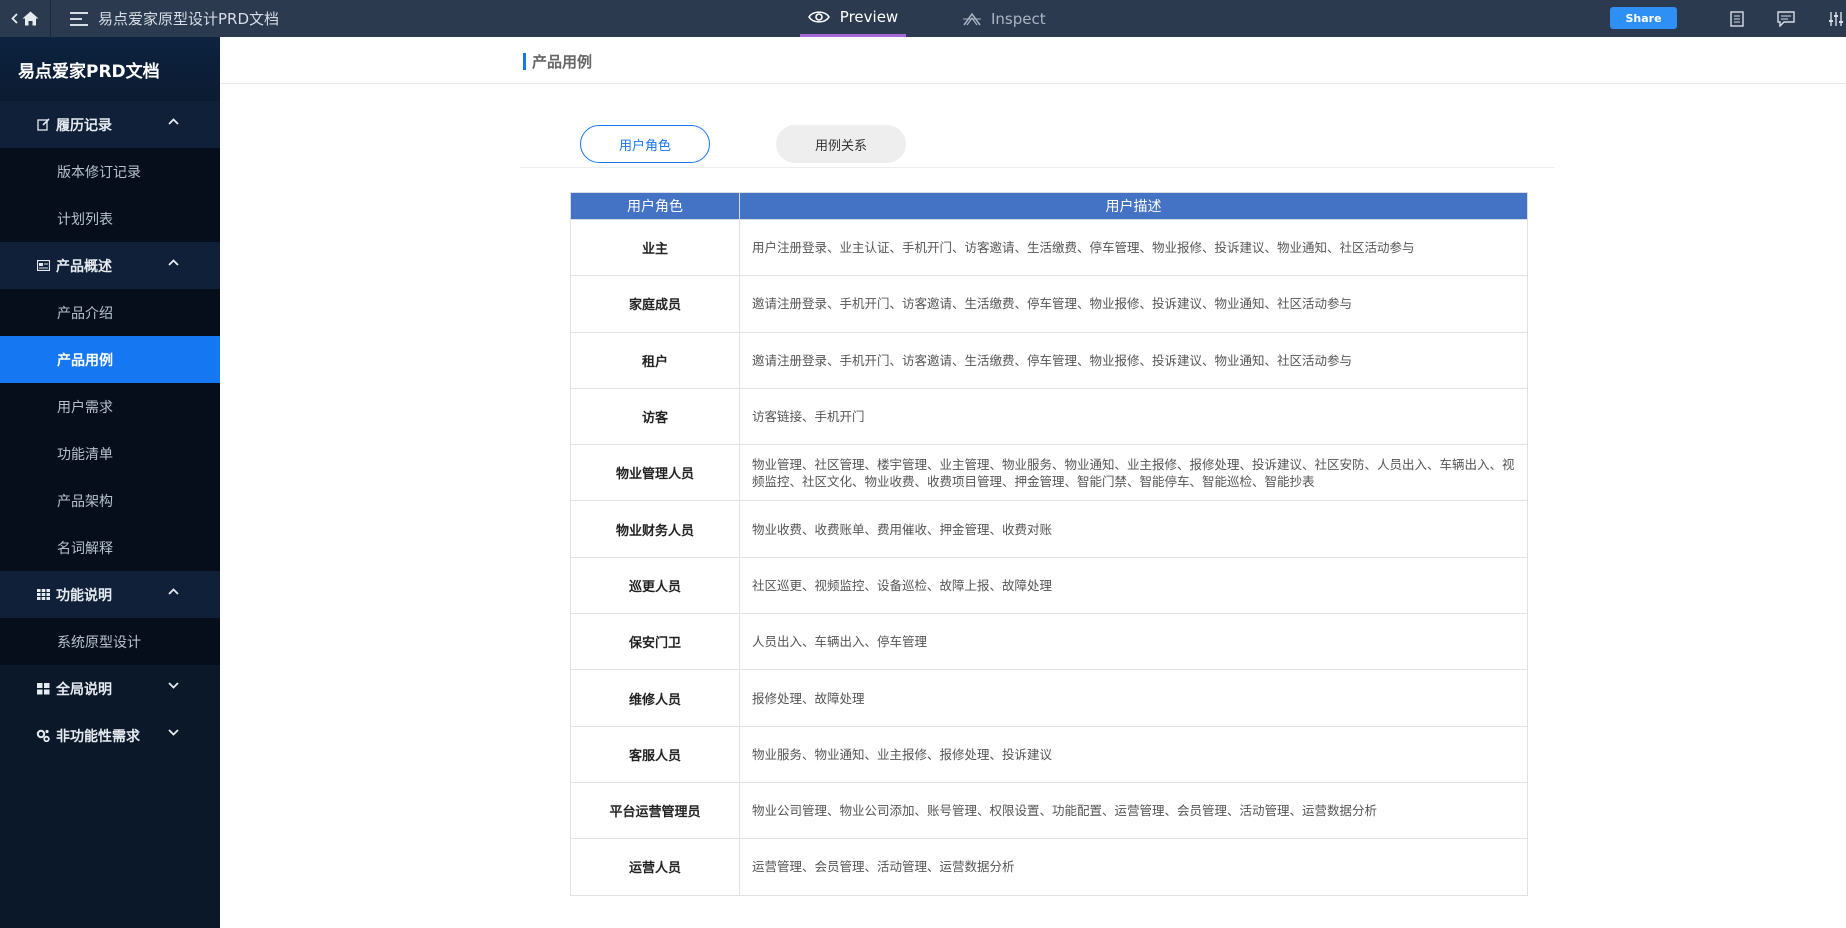 This screenshot has width=1846, height=928. I want to click on role-cell: 客服人员, so click(655, 754).